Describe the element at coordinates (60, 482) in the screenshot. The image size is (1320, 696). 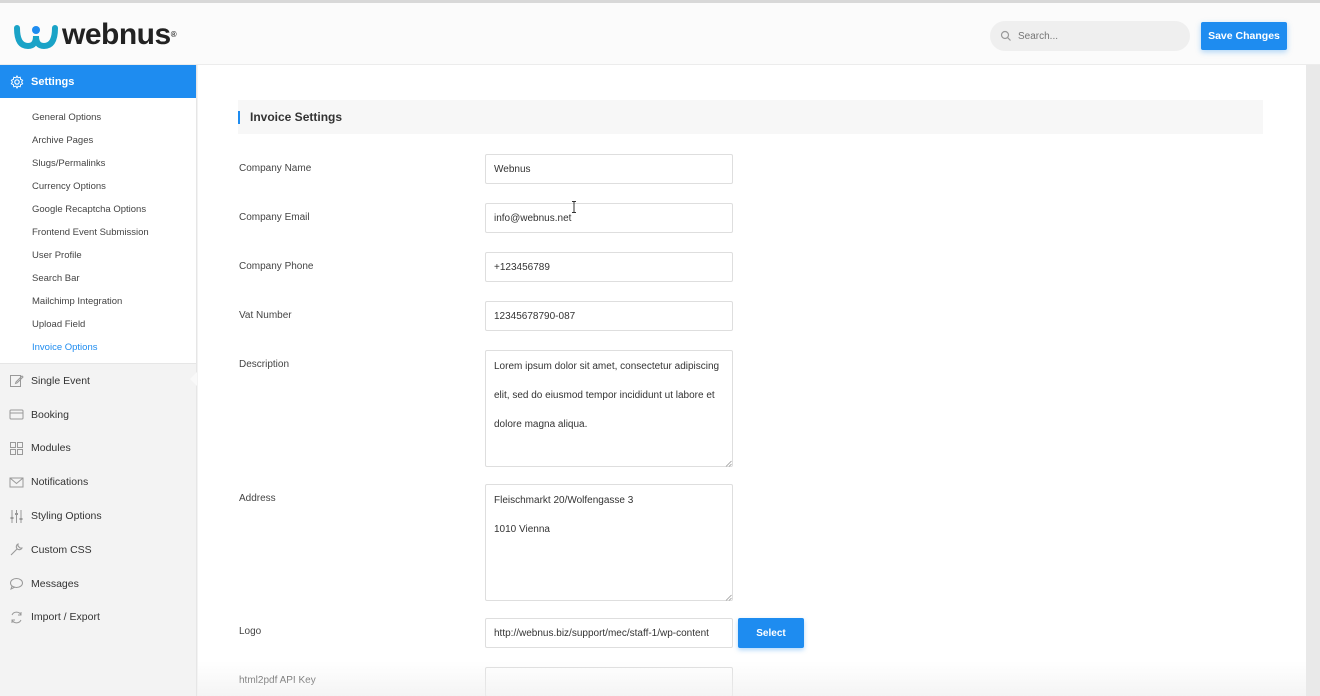
I see `sidebar-item-label: Notifications` at that location.